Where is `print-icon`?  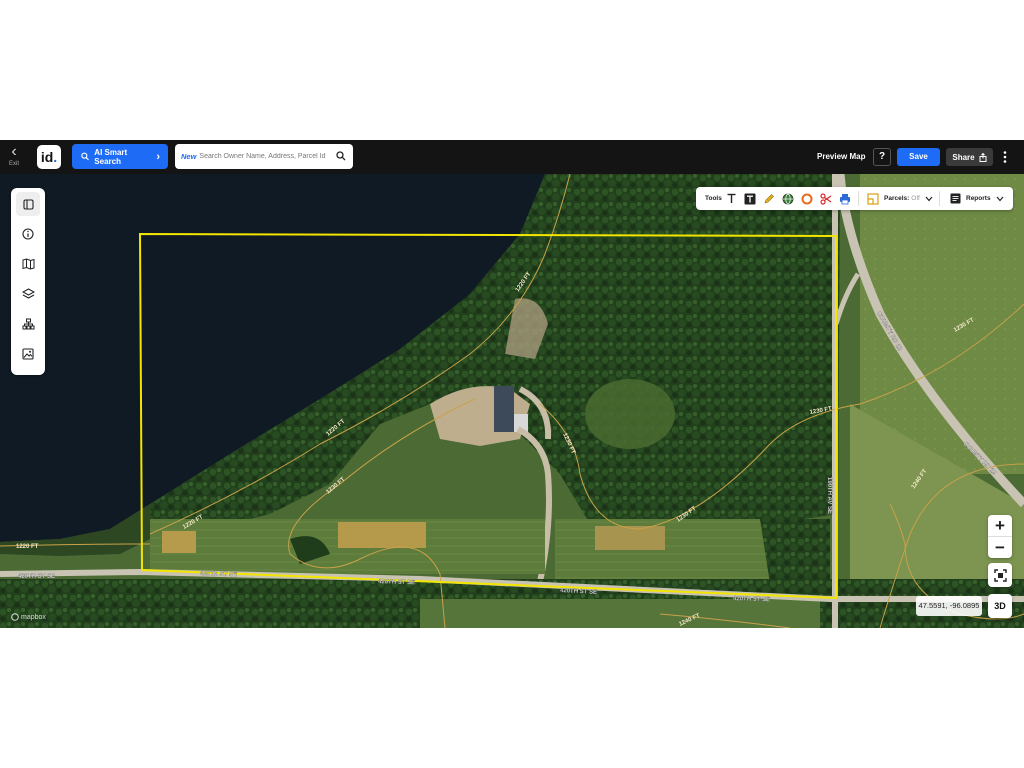
print-icon is located at coordinates (845, 198).